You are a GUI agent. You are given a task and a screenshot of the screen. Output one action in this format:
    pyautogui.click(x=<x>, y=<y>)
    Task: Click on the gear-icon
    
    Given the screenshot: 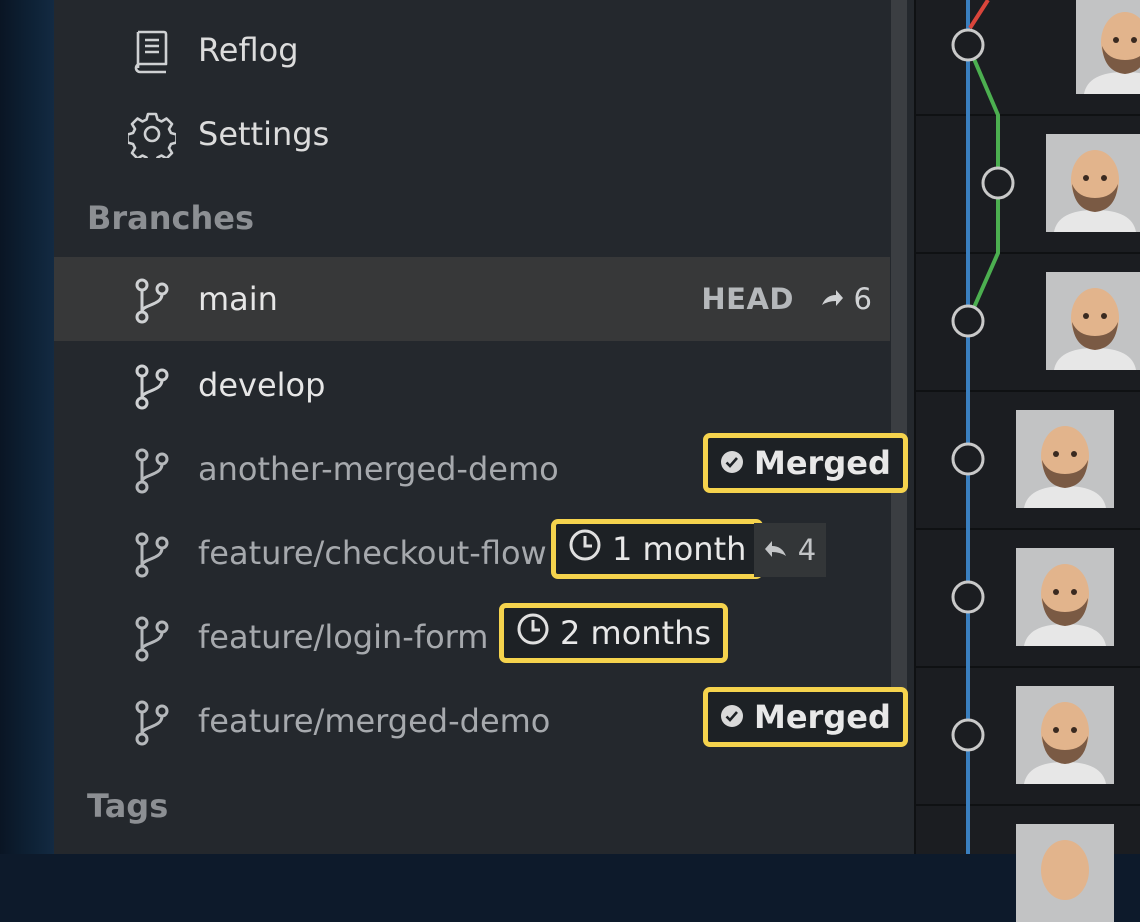 What is the action you would take?
    pyautogui.click(x=152, y=137)
    